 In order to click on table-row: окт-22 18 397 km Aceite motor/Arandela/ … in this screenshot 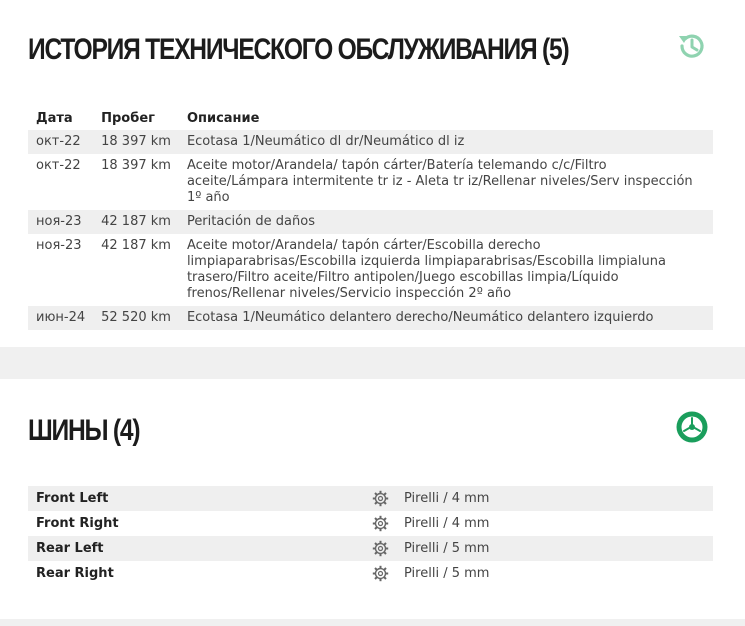, I will do `click(370, 182)`.